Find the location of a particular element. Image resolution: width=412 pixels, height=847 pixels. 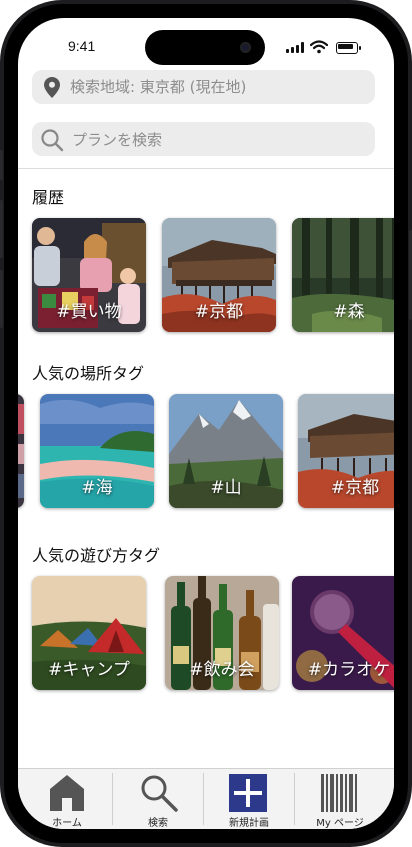

status-time: 9:41 is located at coordinates (82, 46).